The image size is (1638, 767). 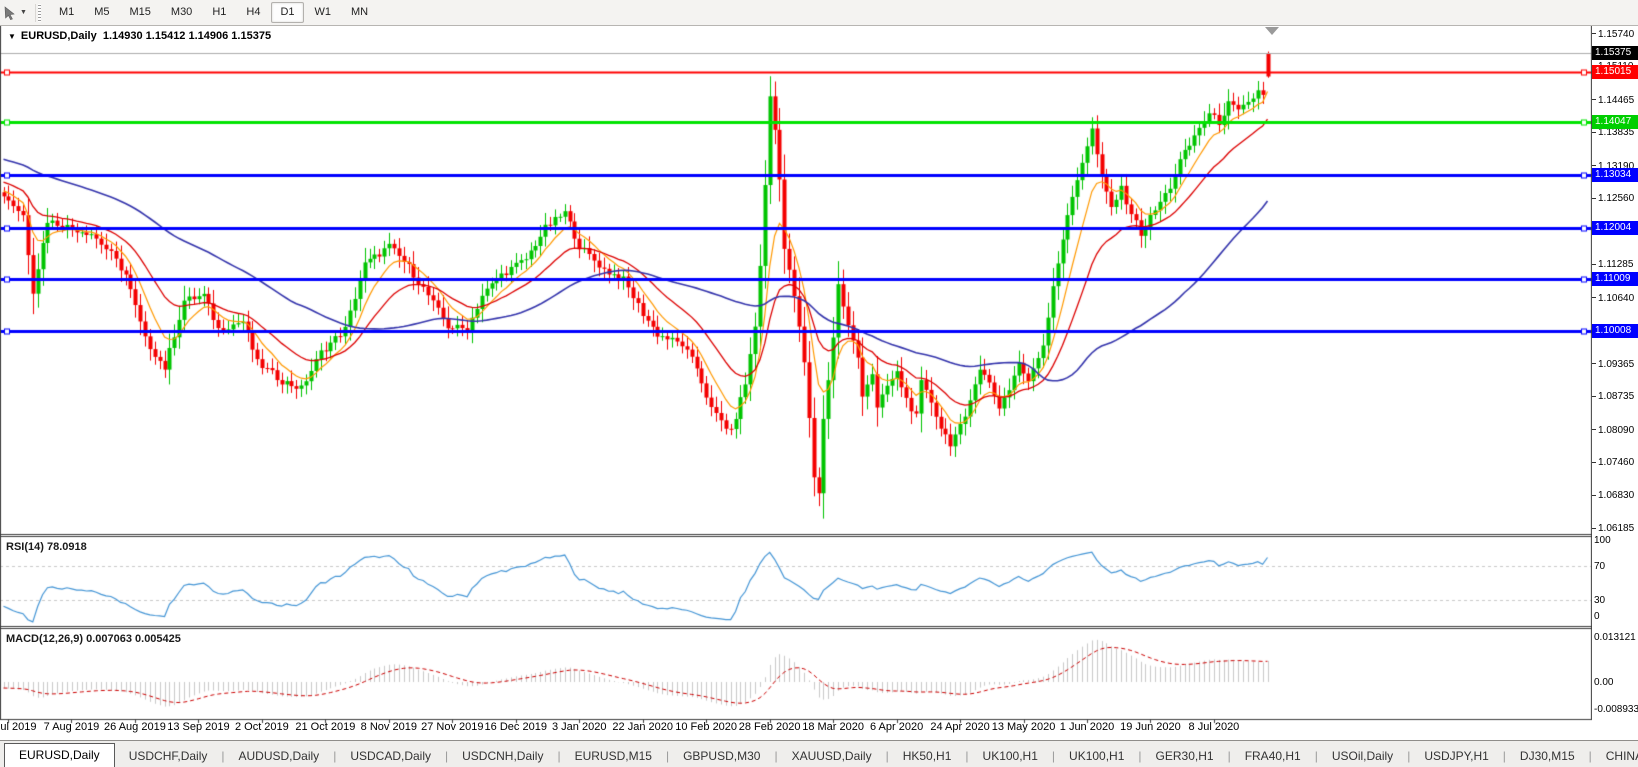 I want to click on toolbar: ▼ M1 M5 M15 M30 H1 H4 D1 W1 MN, so click(x=819, y=13).